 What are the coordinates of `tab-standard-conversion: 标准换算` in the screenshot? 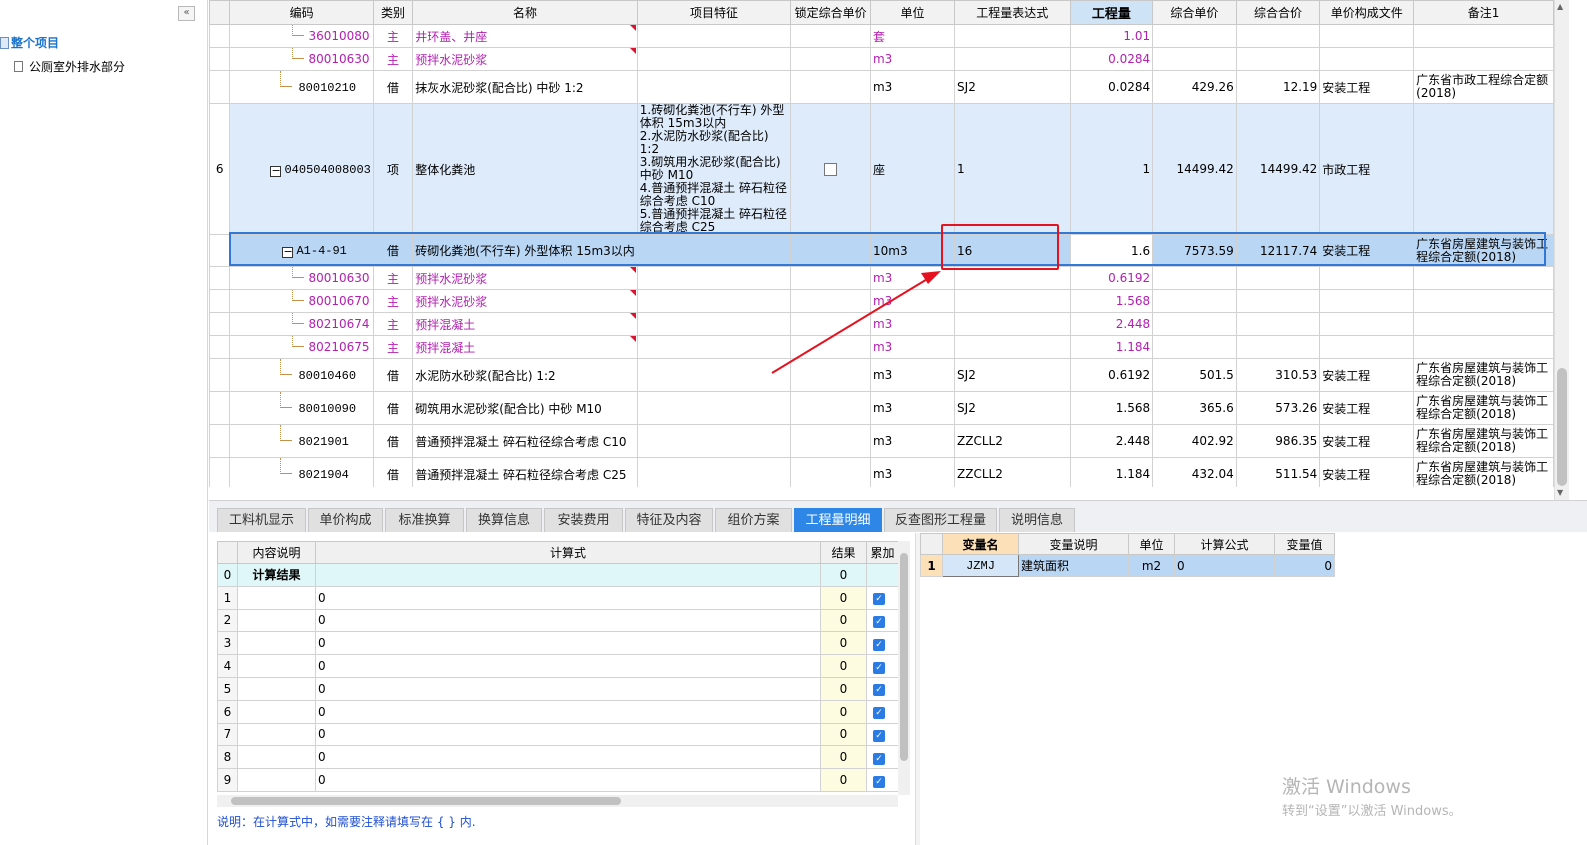 It's located at (424, 520).